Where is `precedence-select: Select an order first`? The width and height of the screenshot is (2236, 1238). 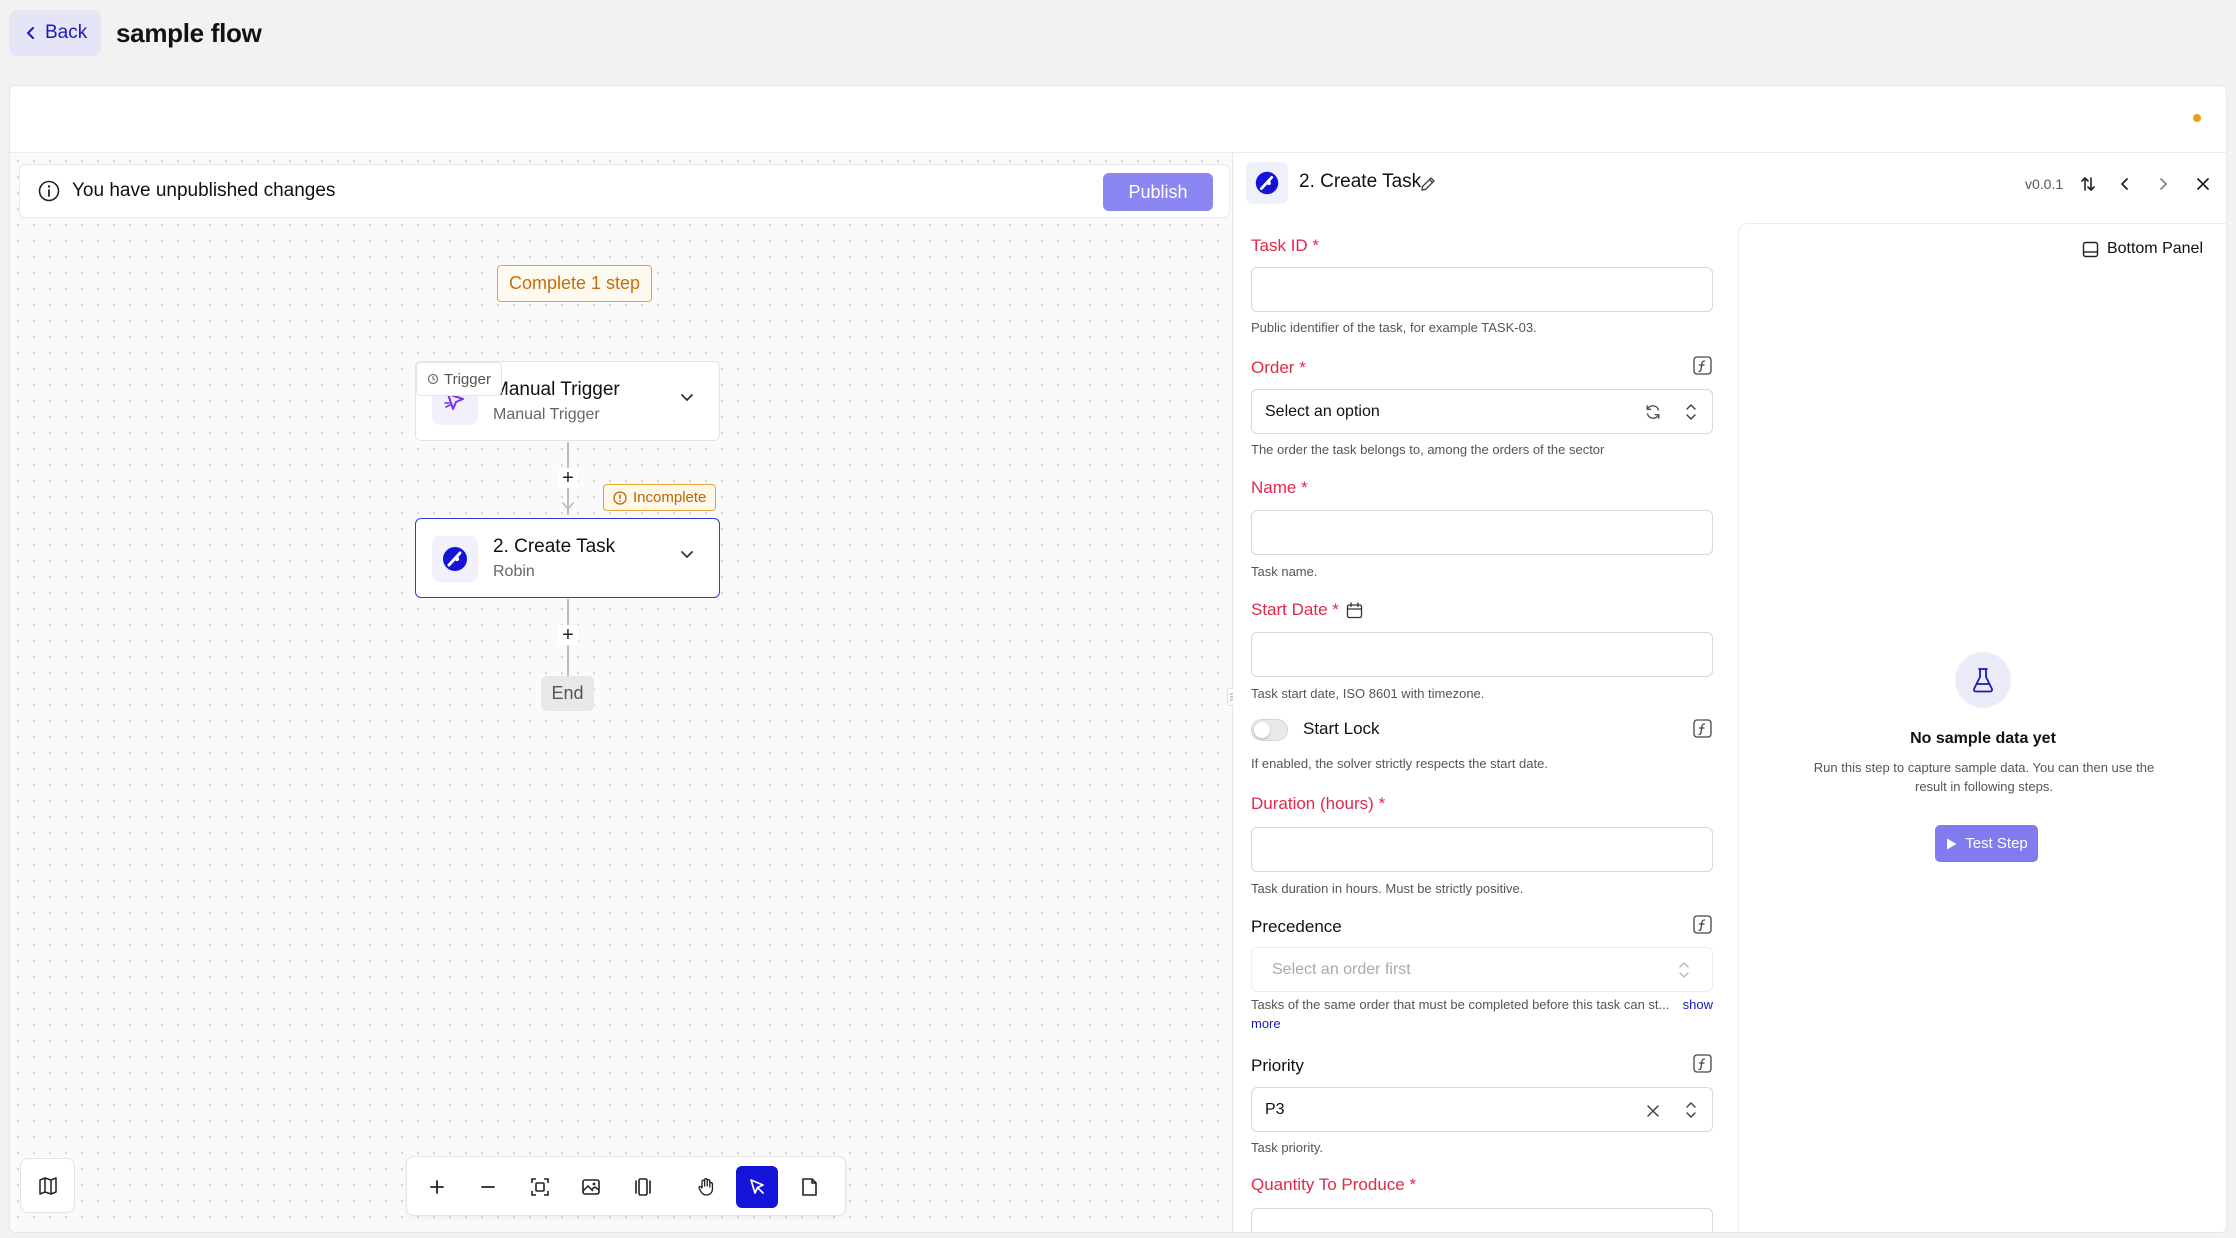 precedence-select: Select an order first is located at coordinates (1482, 969).